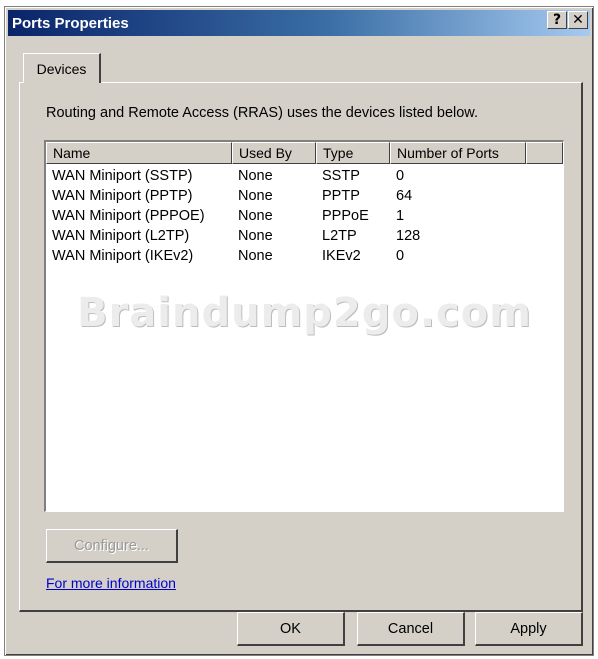  I want to click on column-header-used-by: Used By, so click(274, 153).